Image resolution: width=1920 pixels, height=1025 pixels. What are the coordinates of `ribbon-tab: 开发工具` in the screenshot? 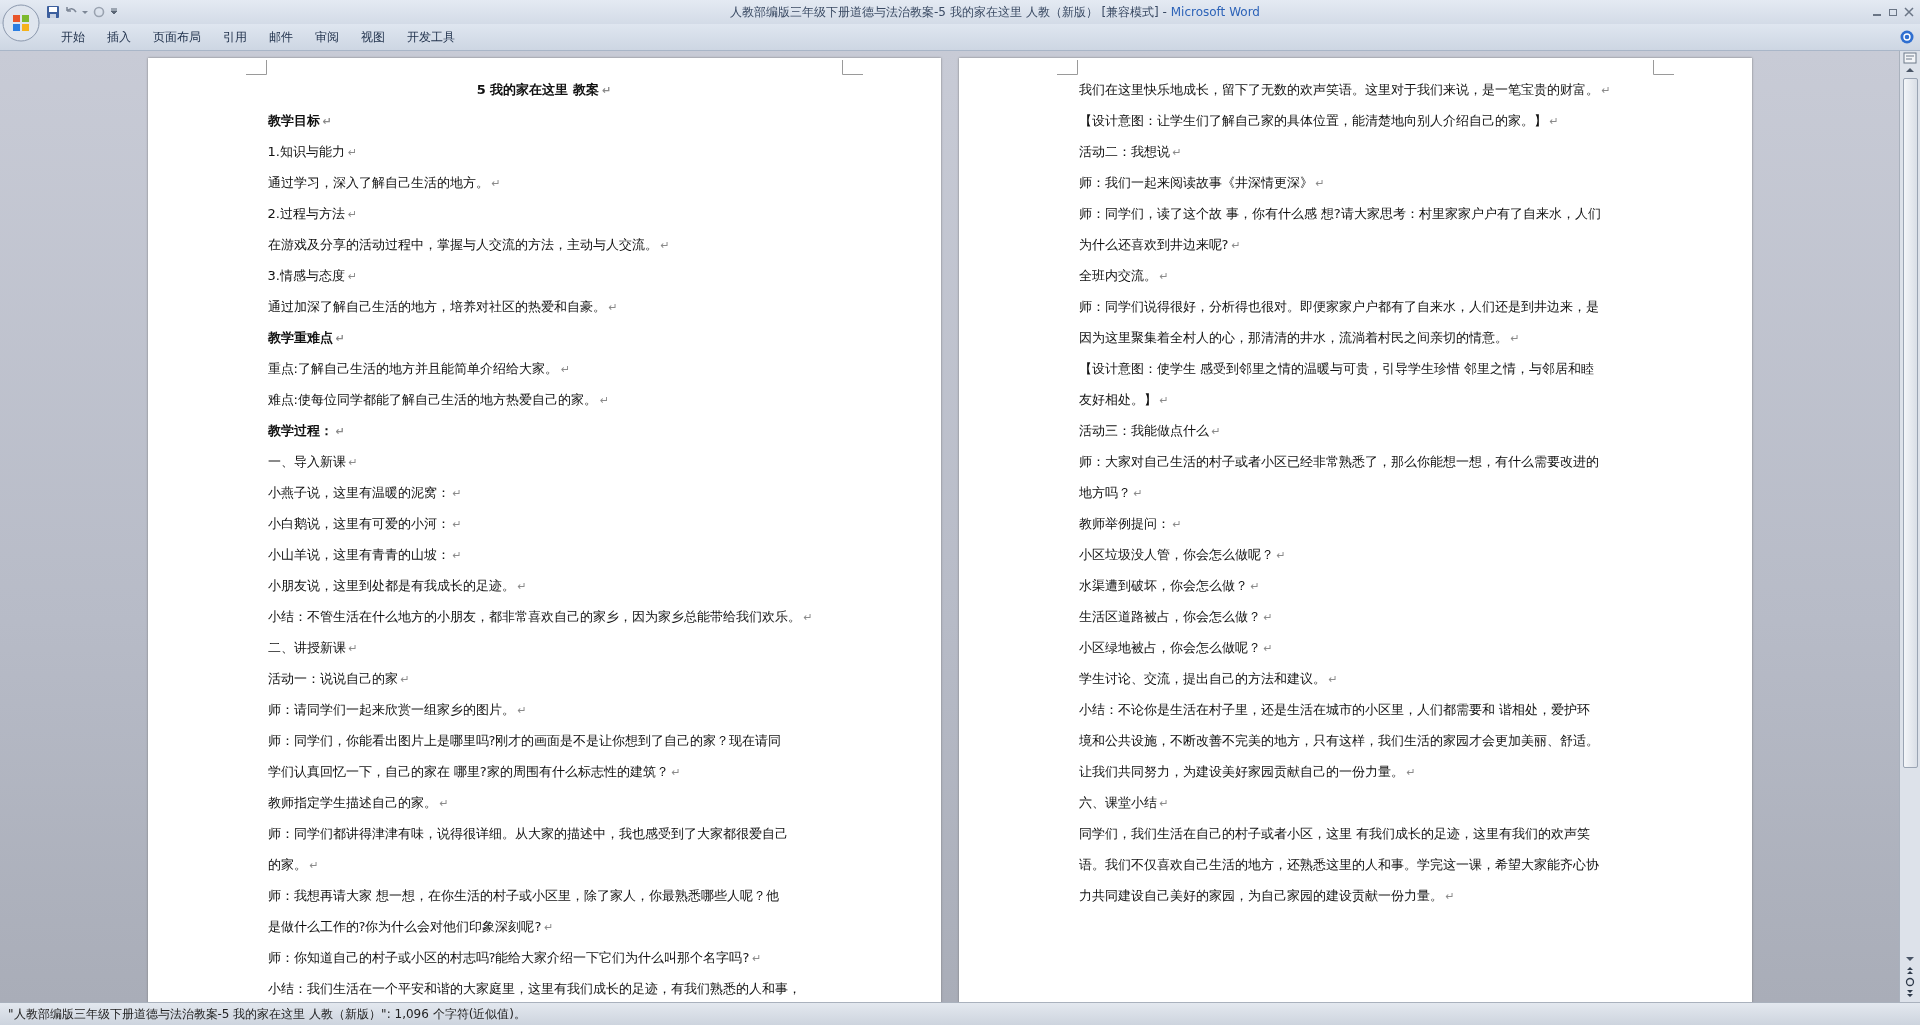 It's located at (431, 37).